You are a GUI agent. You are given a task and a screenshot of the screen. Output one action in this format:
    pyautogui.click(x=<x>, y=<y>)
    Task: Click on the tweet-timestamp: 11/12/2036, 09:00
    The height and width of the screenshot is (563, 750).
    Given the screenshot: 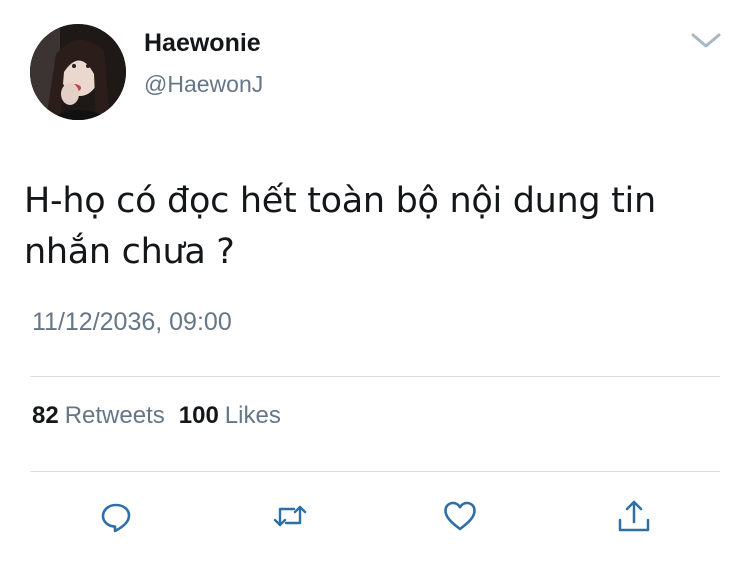 What is the action you would take?
    pyautogui.click(x=132, y=322)
    